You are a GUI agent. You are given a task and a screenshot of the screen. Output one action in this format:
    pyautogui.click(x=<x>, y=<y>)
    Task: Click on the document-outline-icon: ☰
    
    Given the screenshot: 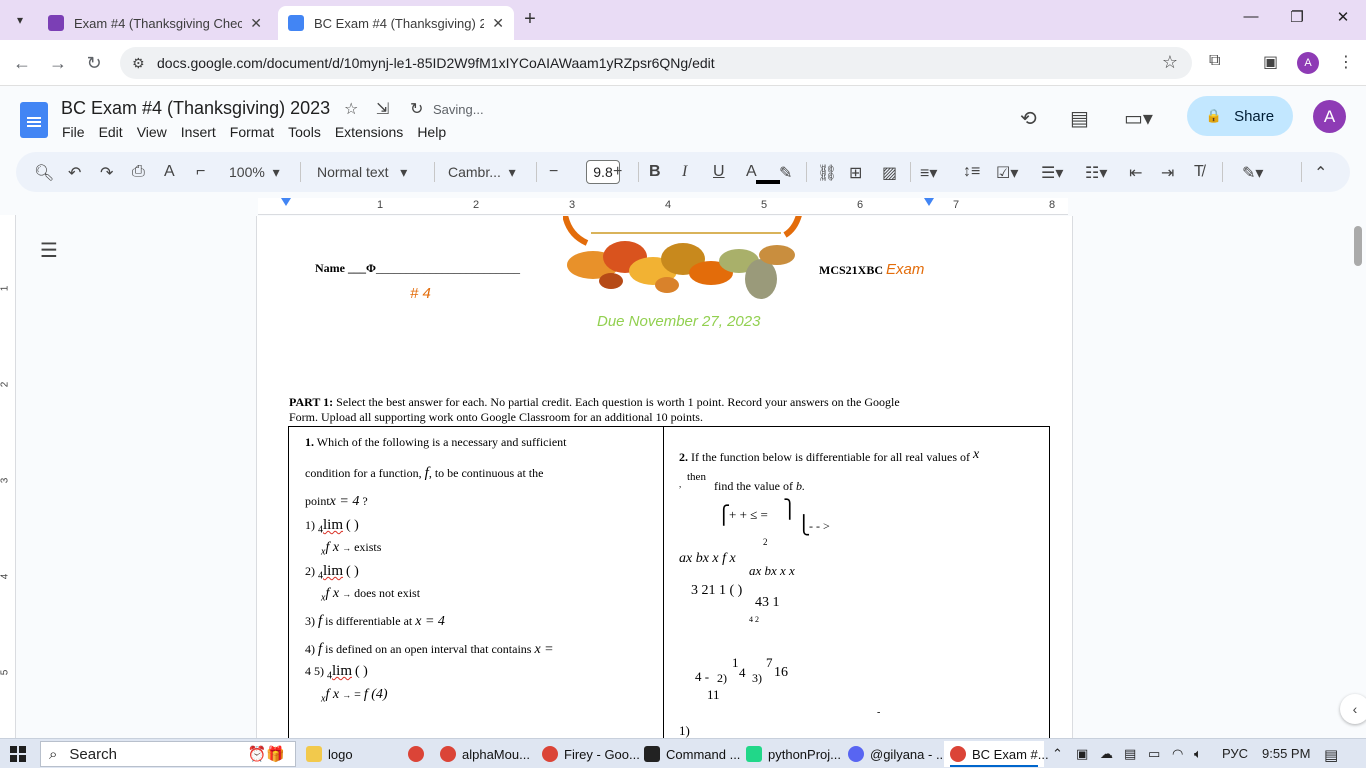 What is the action you would take?
    pyautogui.click(x=49, y=250)
    